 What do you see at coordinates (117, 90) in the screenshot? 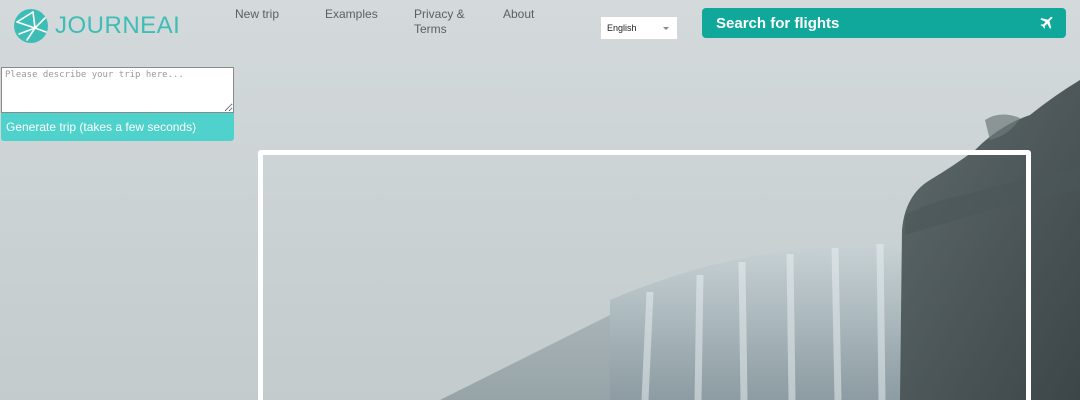
I see `trip-description-input` at bounding box center [117, 90].